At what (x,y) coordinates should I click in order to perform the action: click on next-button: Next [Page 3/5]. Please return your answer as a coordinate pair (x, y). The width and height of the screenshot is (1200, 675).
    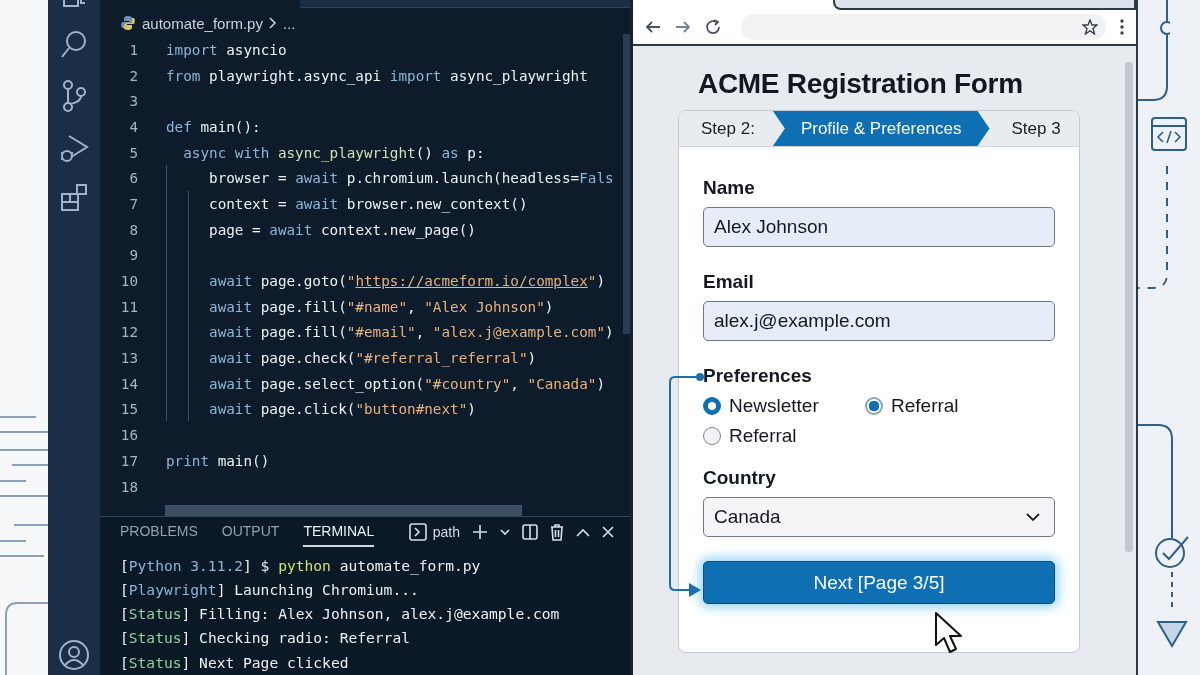
    Looking at the image, I should click on (879, 582).